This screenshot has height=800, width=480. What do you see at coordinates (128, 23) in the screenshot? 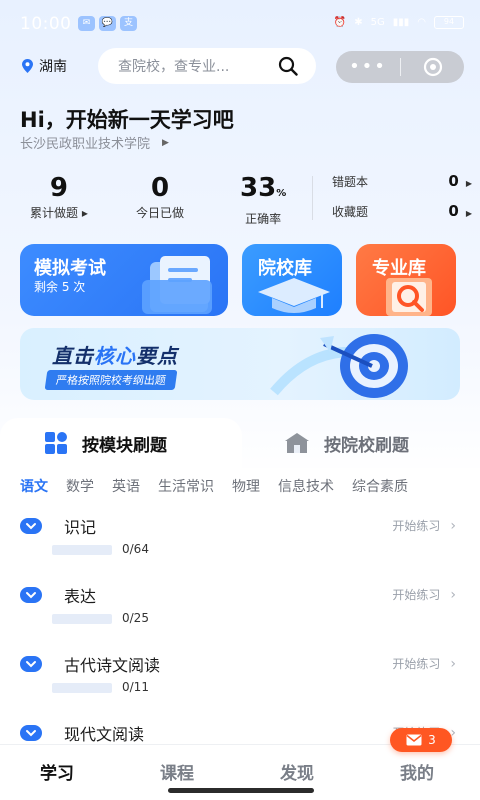
I see `alipay-icon: 支` at bounding box center [128, 23].